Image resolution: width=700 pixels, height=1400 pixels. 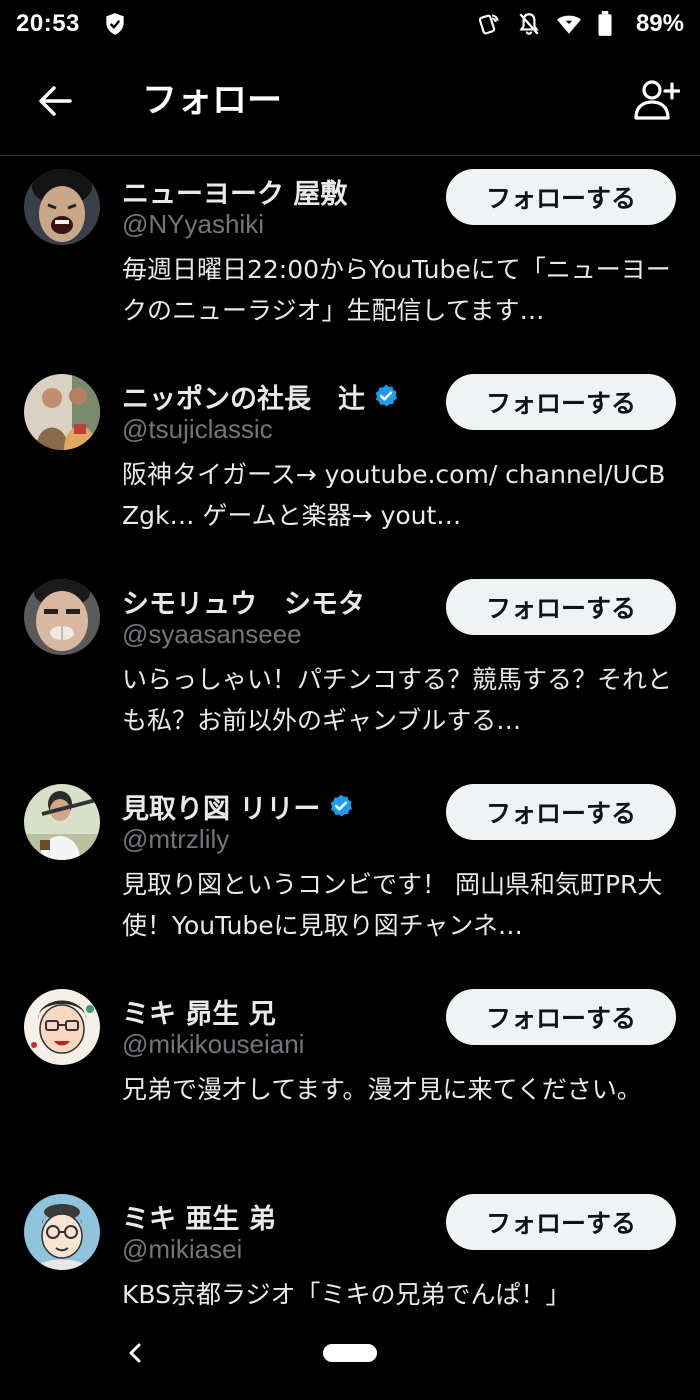 What do you see at coordinates (212, 101) in the screenshot?
I see `page-title: フォロー` at bounding box center [212, 101].